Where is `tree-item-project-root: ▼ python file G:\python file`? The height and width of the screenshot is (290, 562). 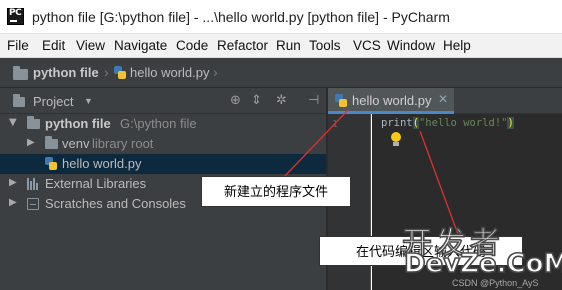
tree-item-project-root: ▼ python file G:\python file is located at coordinates (163, 124).